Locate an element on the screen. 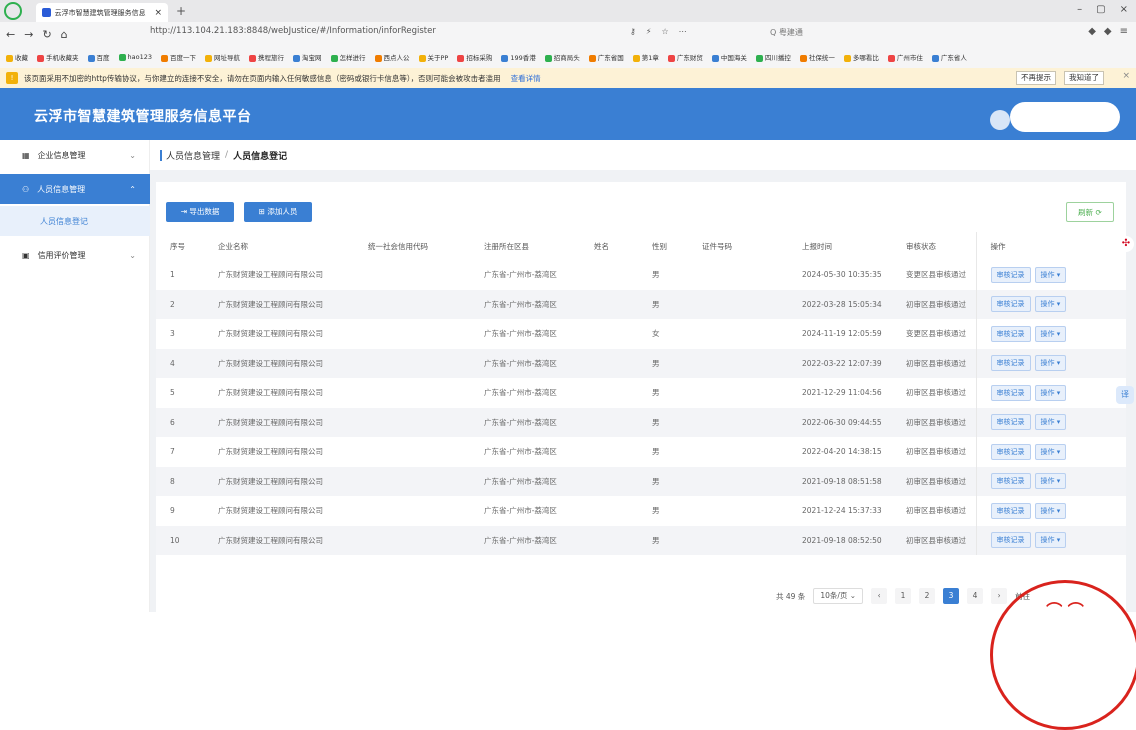  search-box: Q 粤建通 is located at coordinates (786, 32).